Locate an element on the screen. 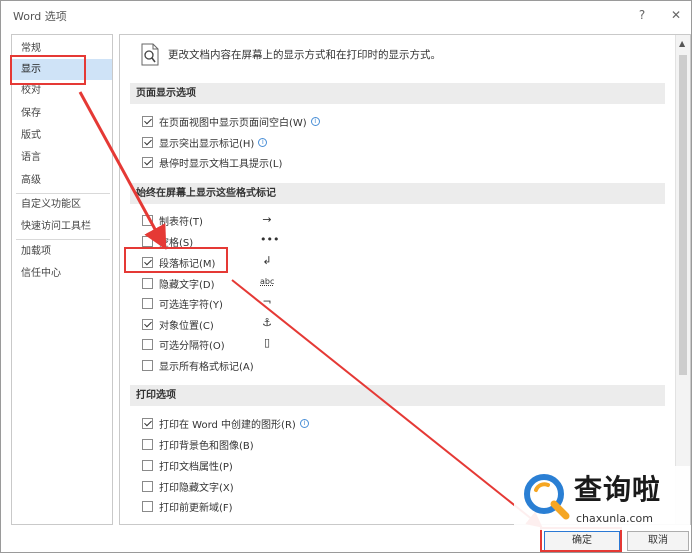 This screenshot has width=692, height=553. scroll-up-icon: ▲ is located at coordinates (682, 43).